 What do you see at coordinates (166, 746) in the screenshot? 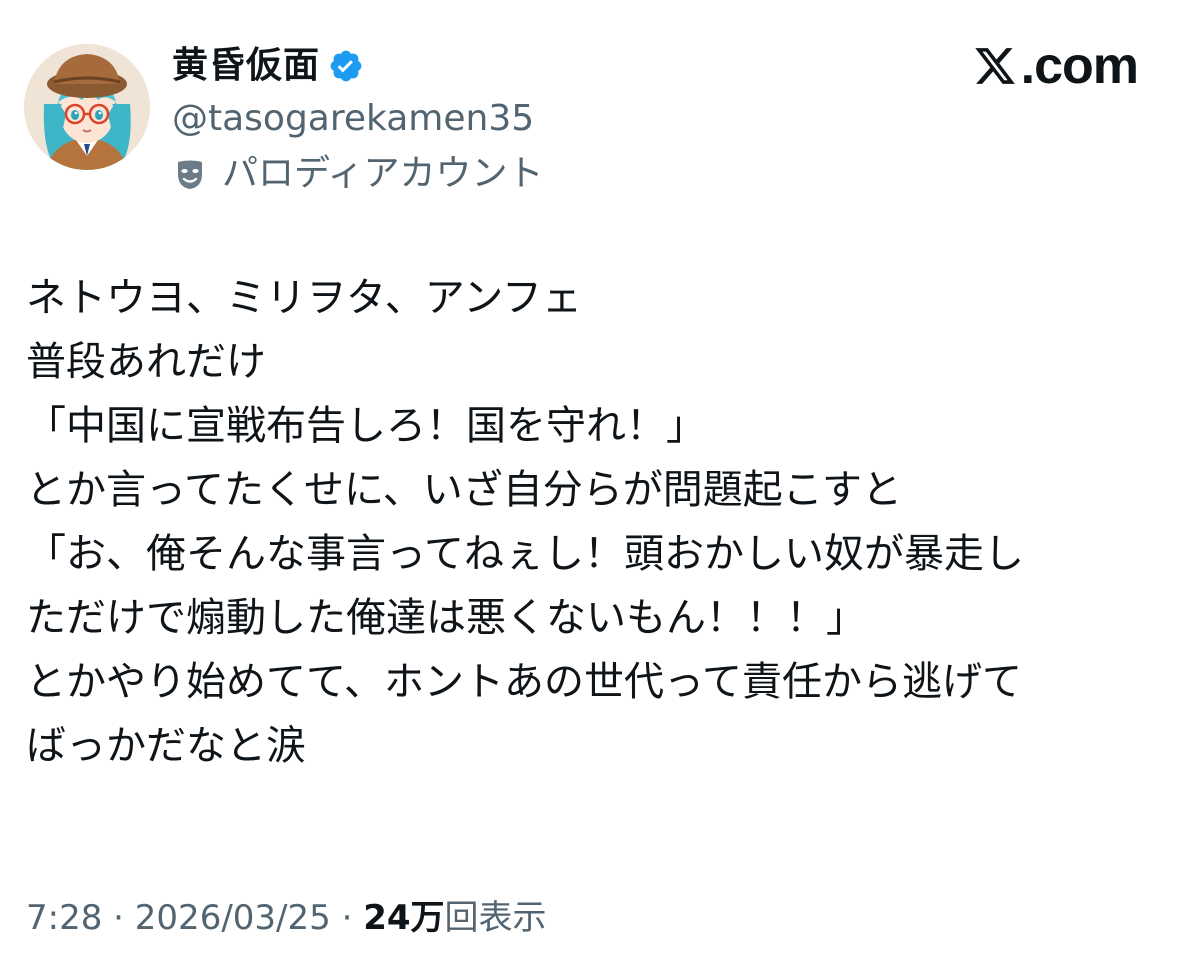
I see `tweet-line: ばっかだなと涙` at bounding box center [166, 746].